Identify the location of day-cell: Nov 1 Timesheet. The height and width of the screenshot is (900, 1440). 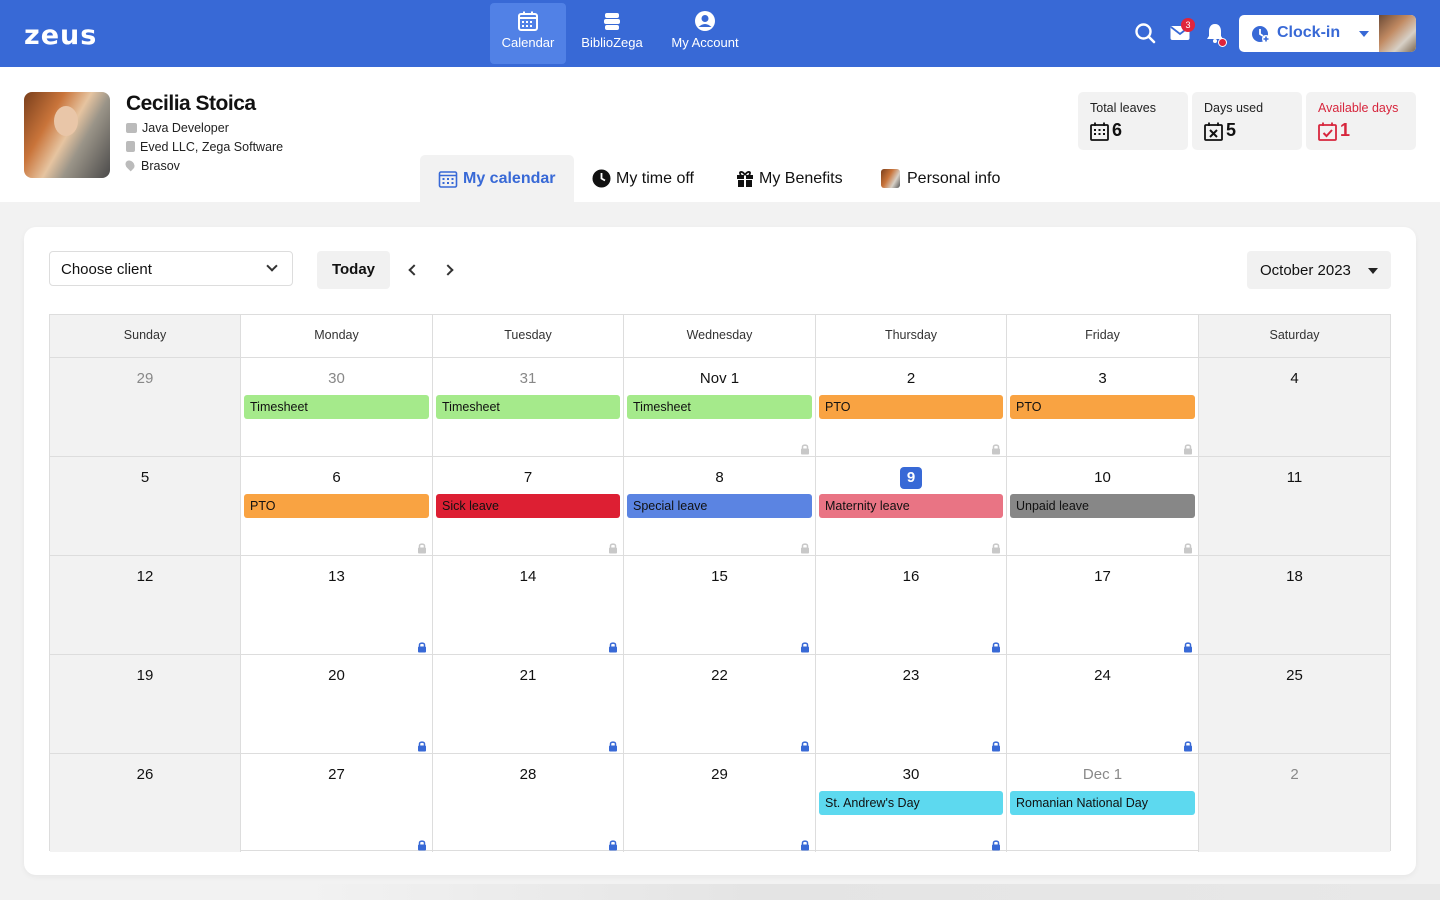
(720, 406).